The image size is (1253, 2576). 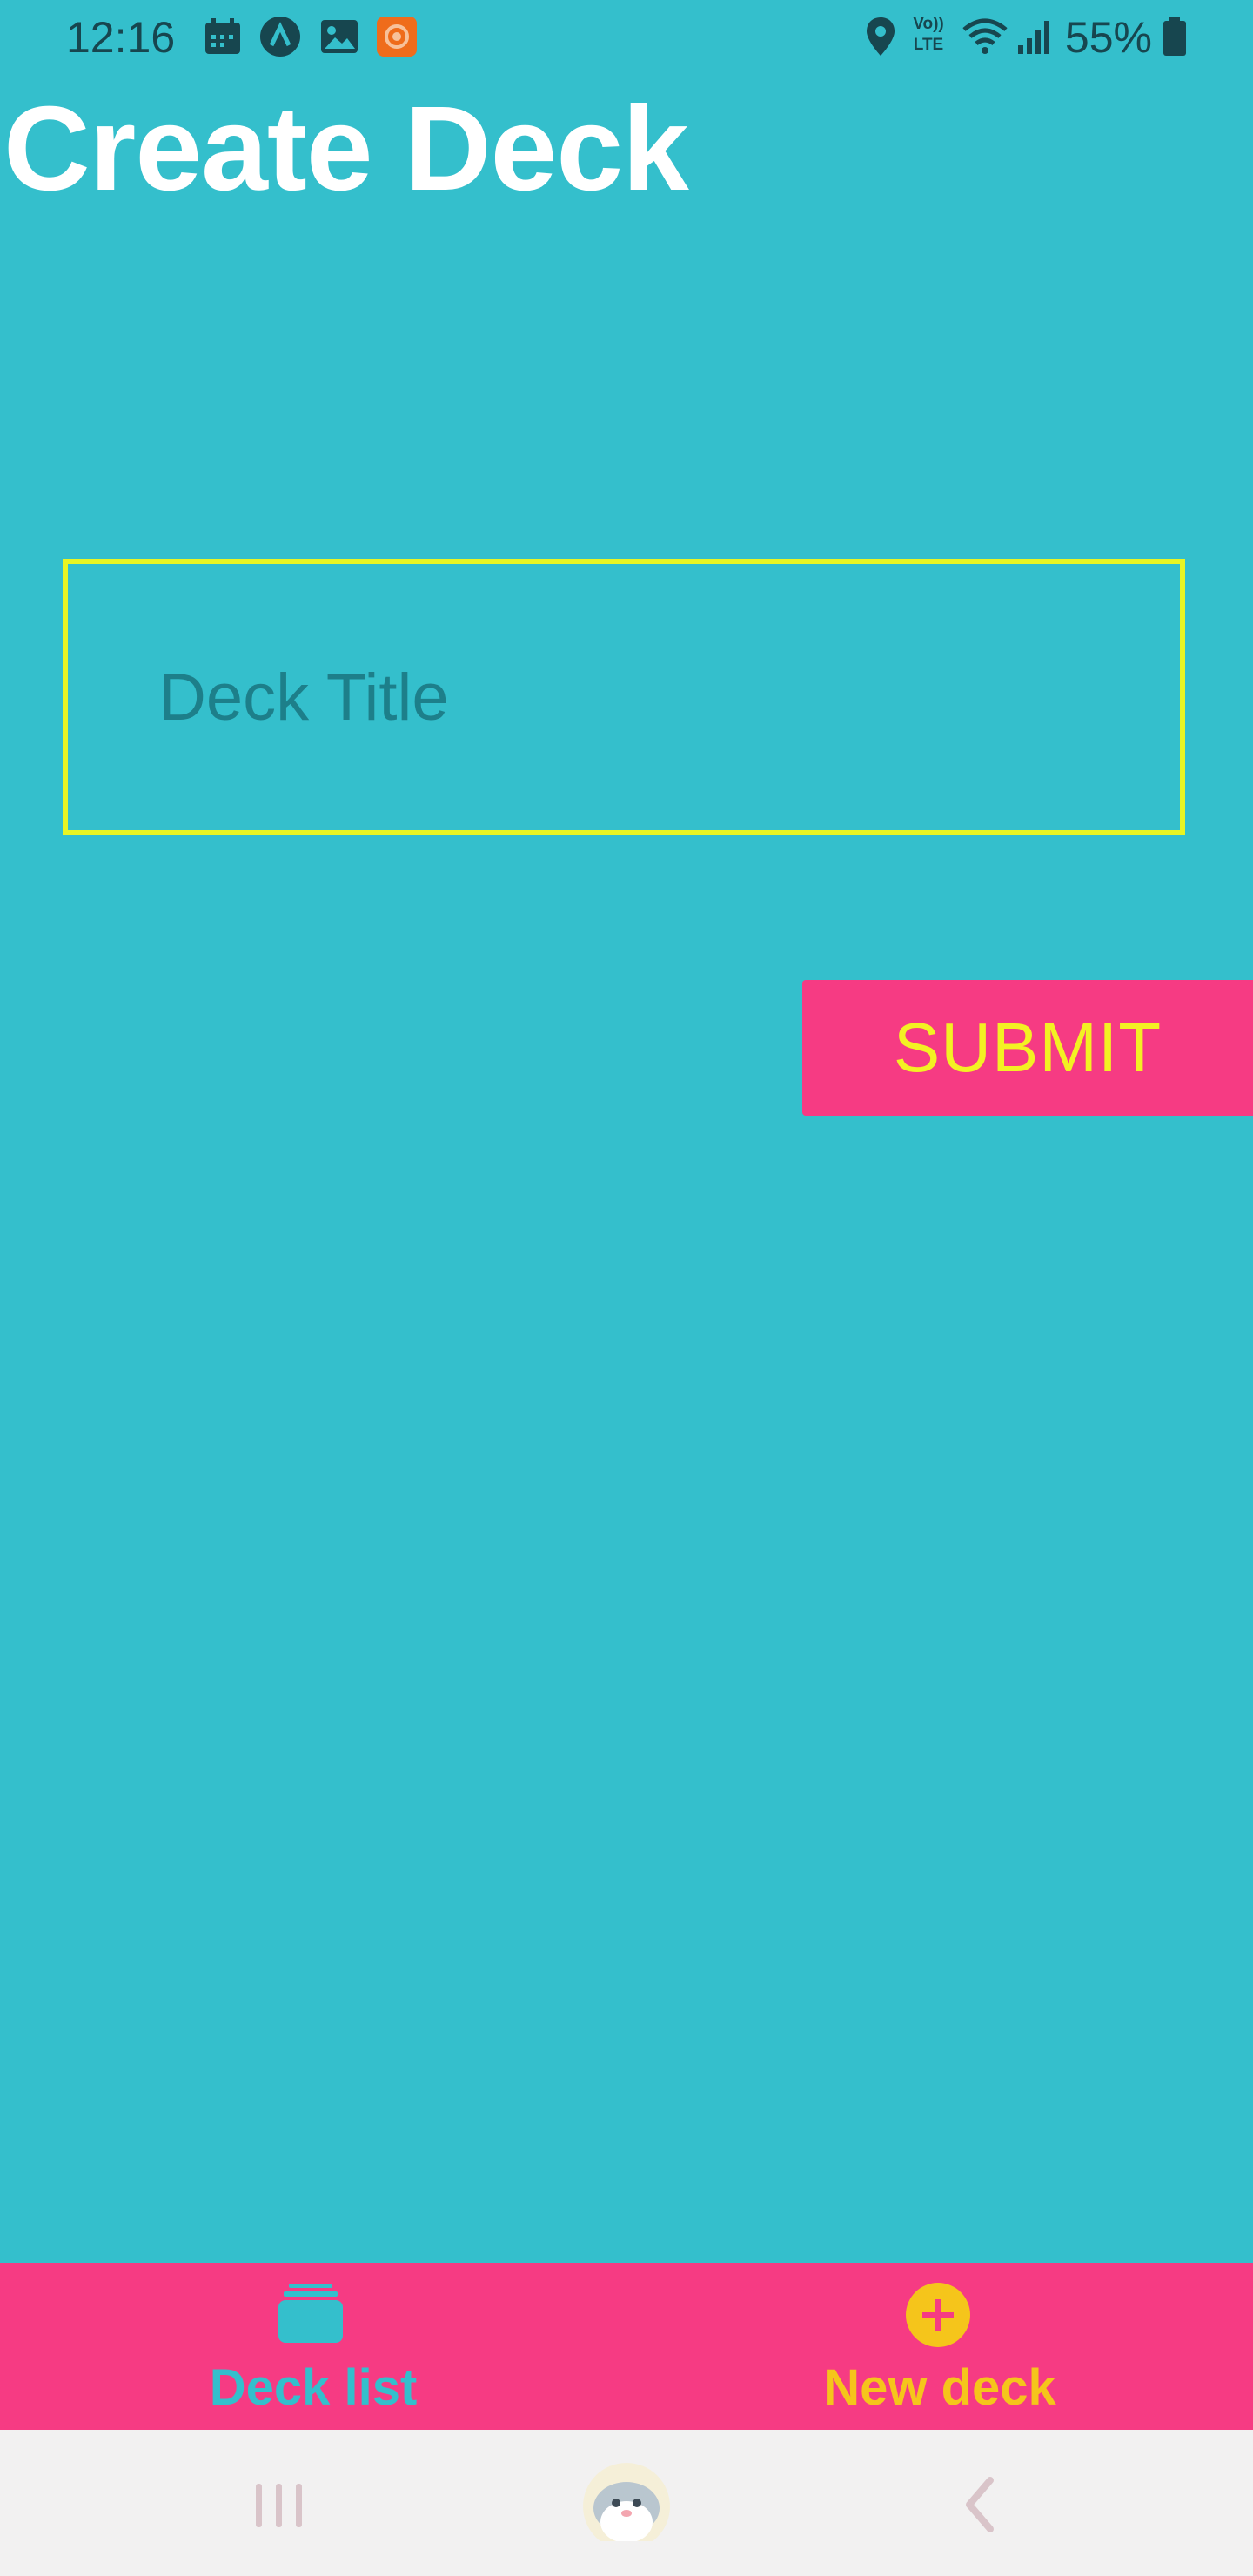 What do you see at coordinates (280, 37) in the screenshot?
I see `app-a-icon` at bounding box center [280, 37].